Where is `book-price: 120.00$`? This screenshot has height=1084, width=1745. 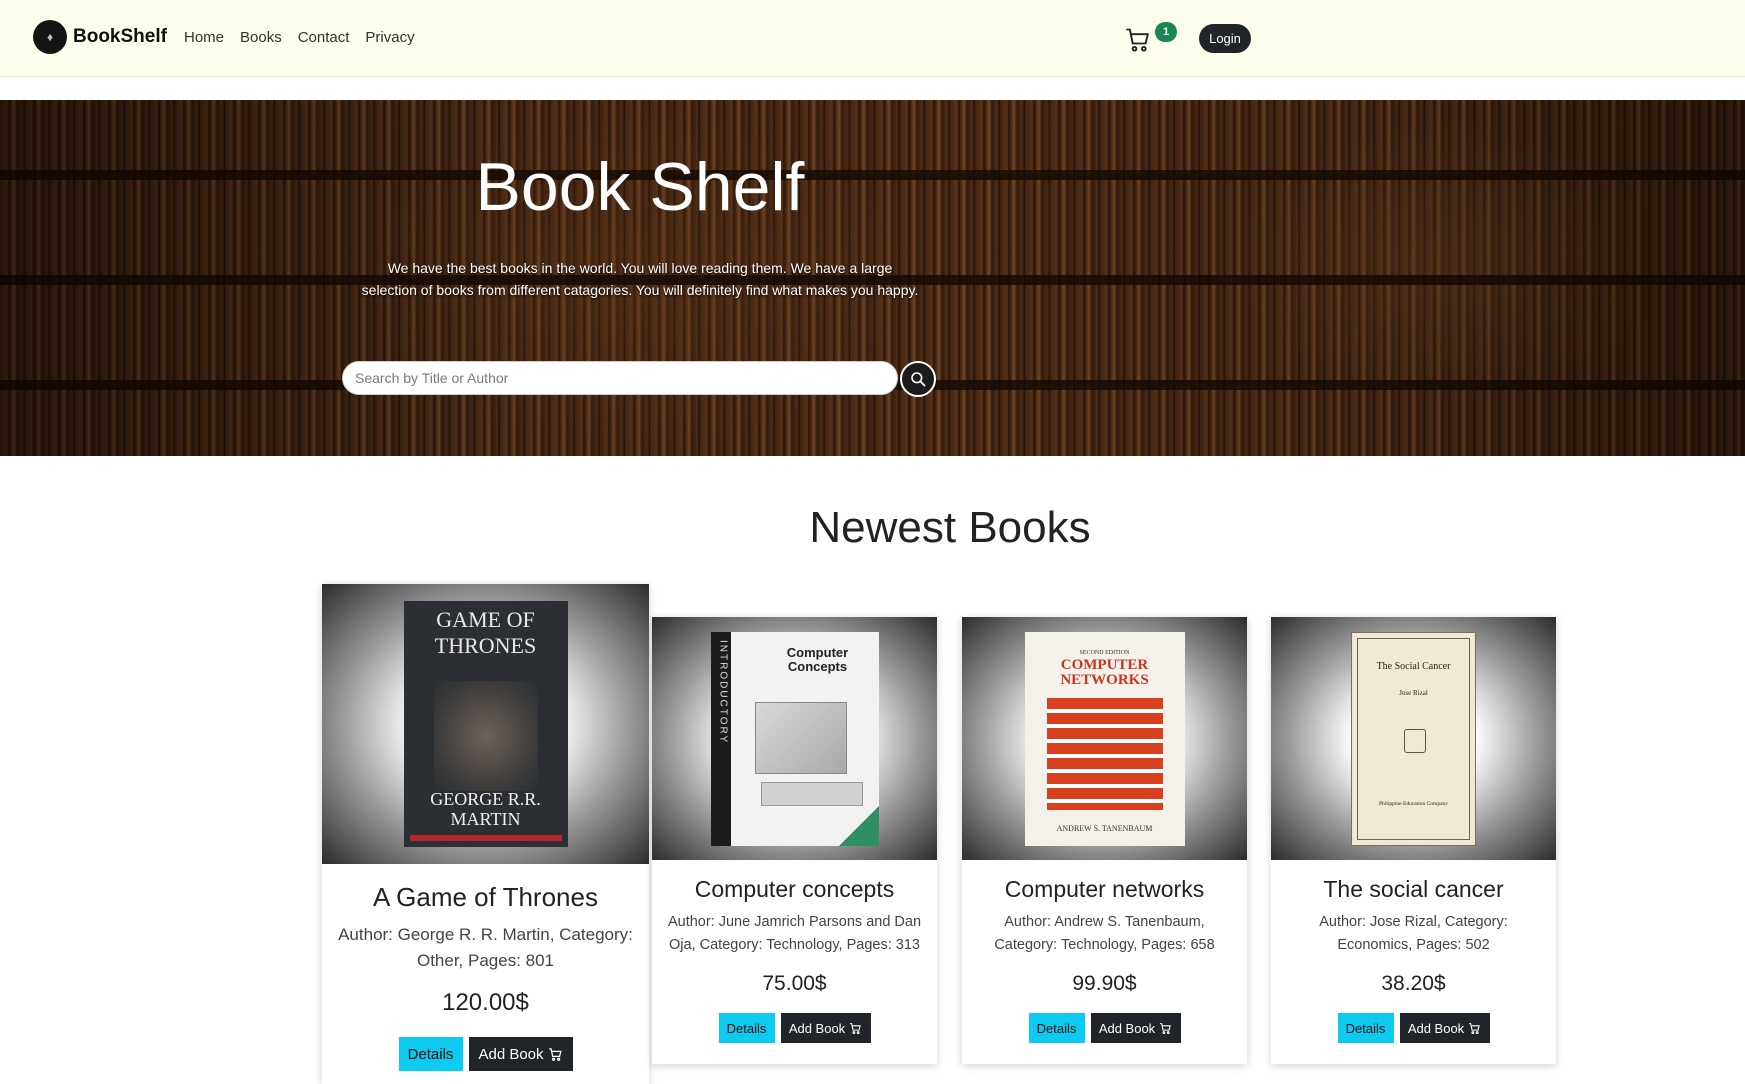
book-price: 120.00$ is located at coordinates (485, 1002).